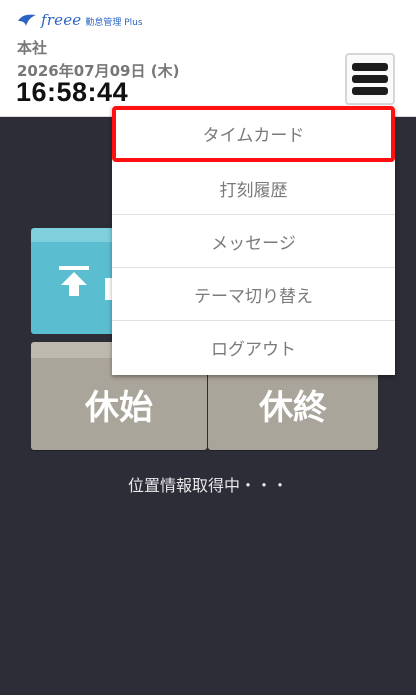 This screenshot has width=416, height=695. Describe the element at coordinates (74, 281) in the screenshot. I see `upload-arrow-icon` at that location.